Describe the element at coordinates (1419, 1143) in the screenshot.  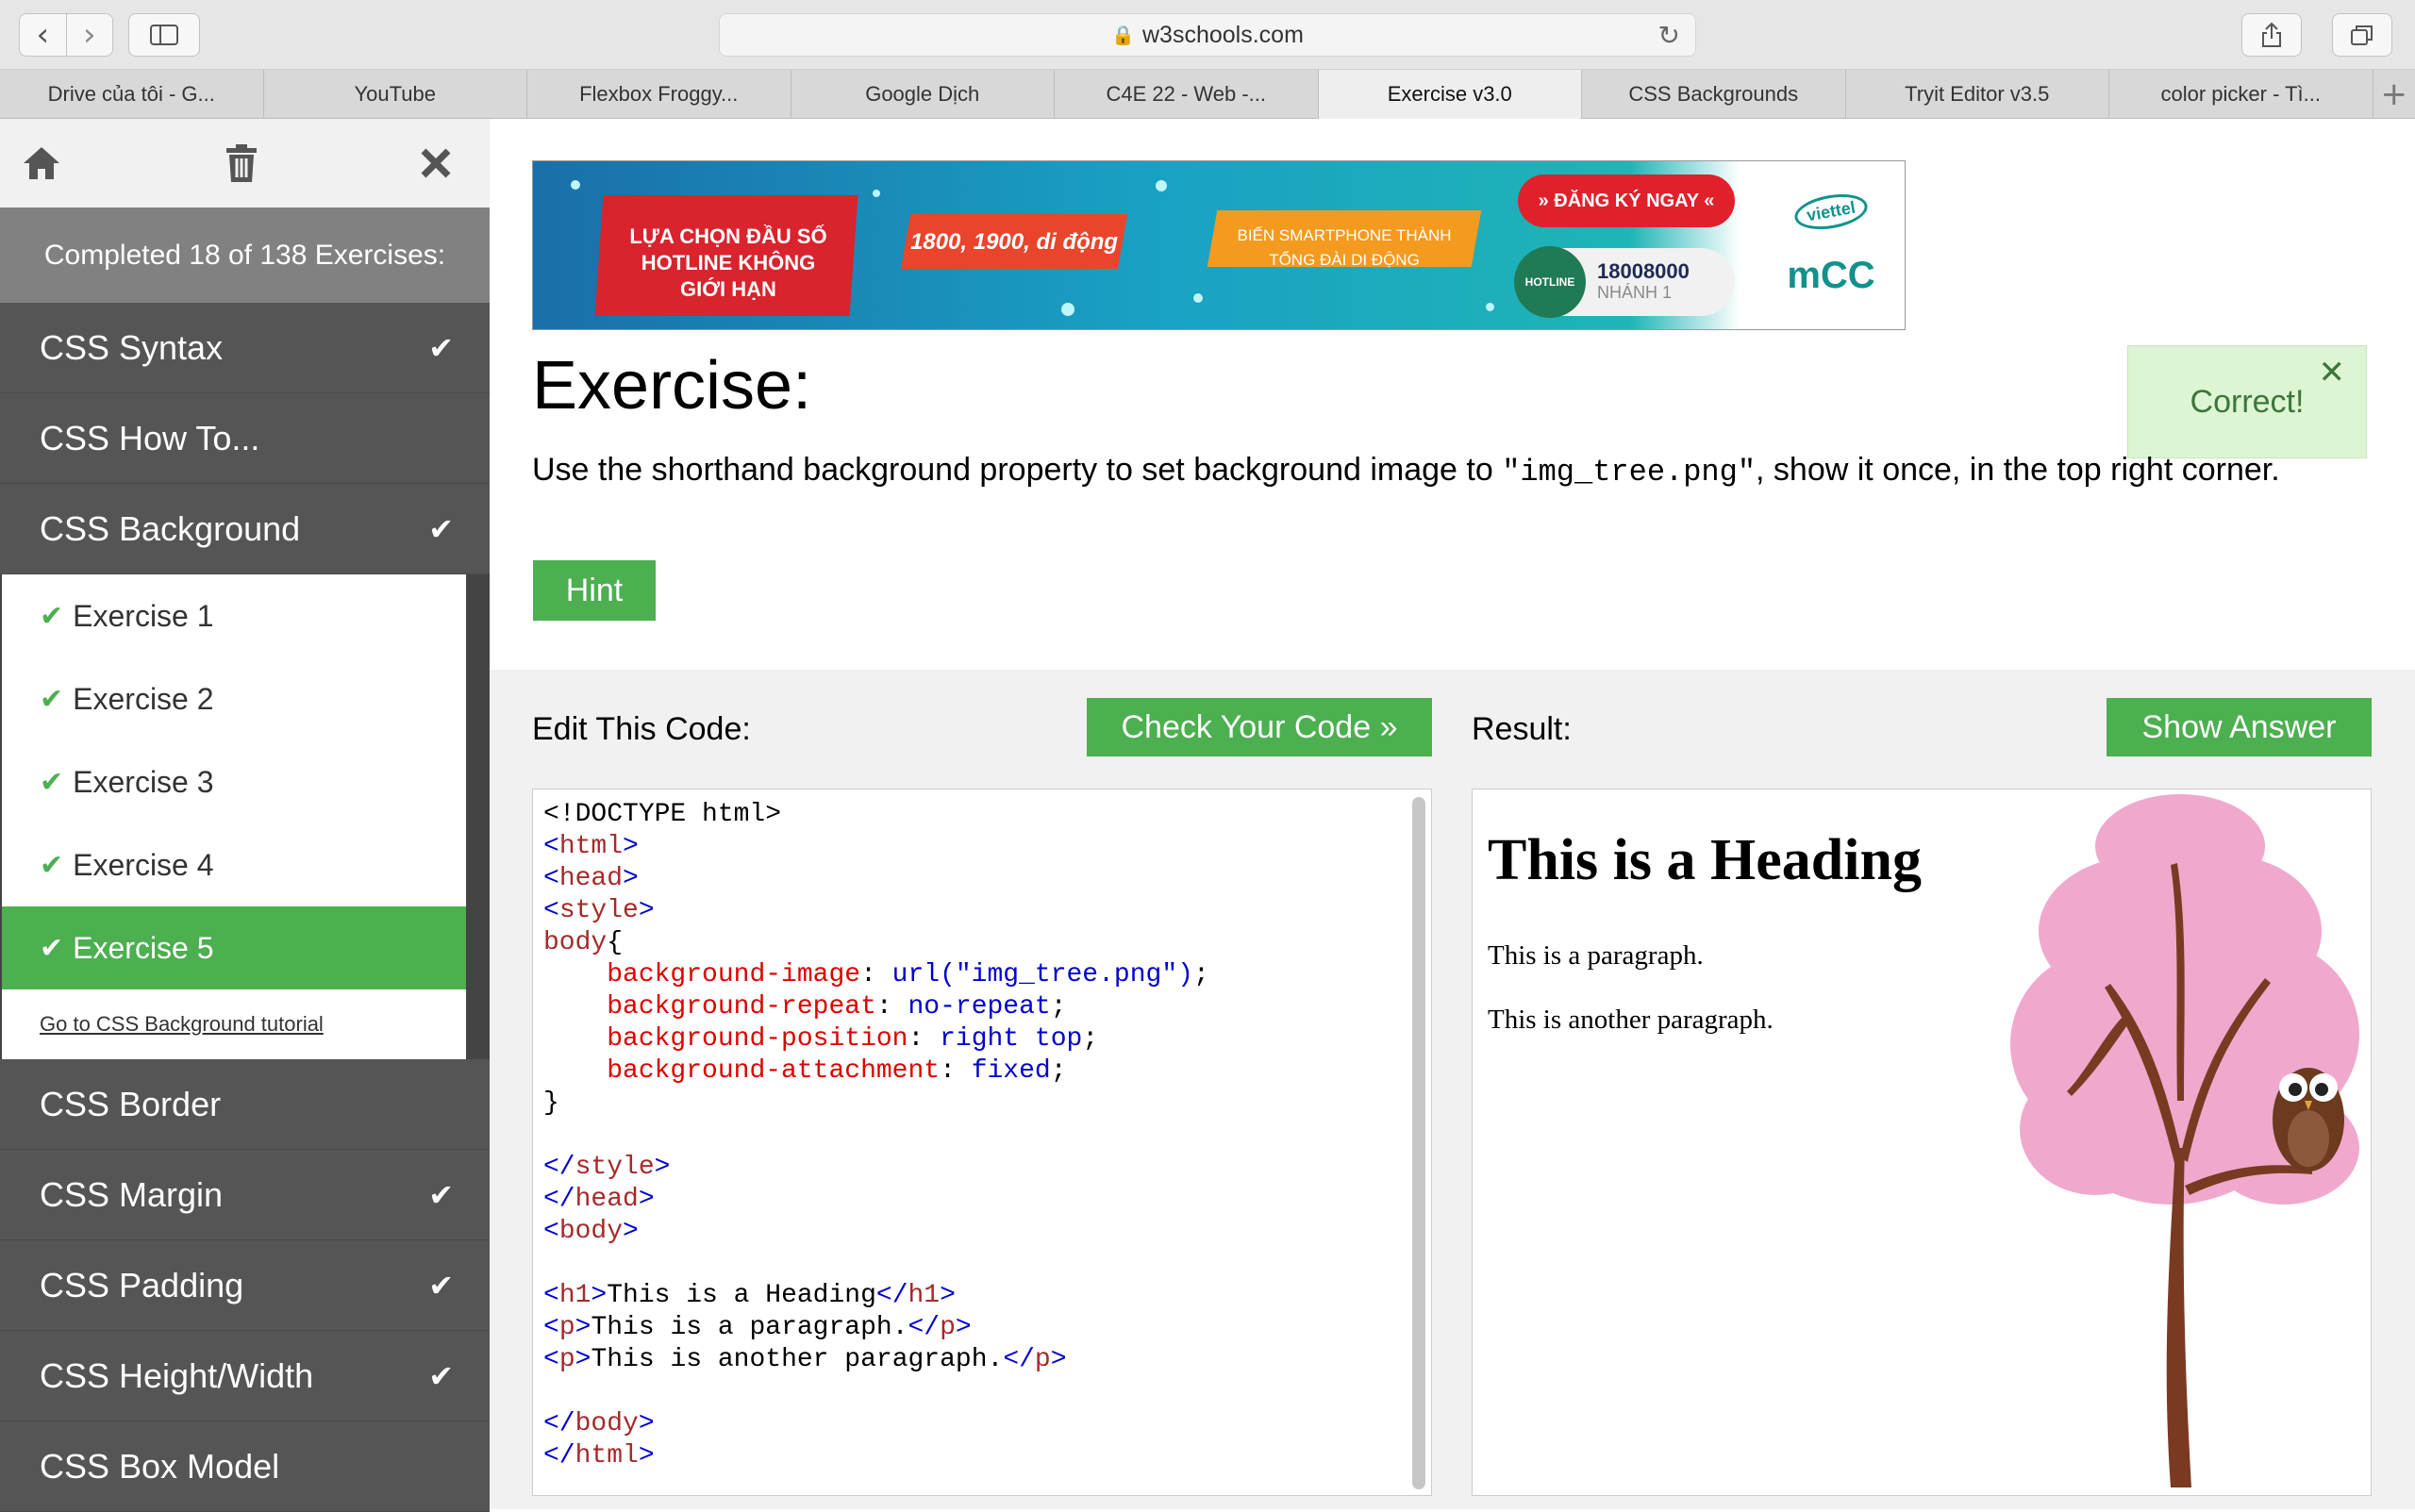
I see `editor-scrollbar` at that location.